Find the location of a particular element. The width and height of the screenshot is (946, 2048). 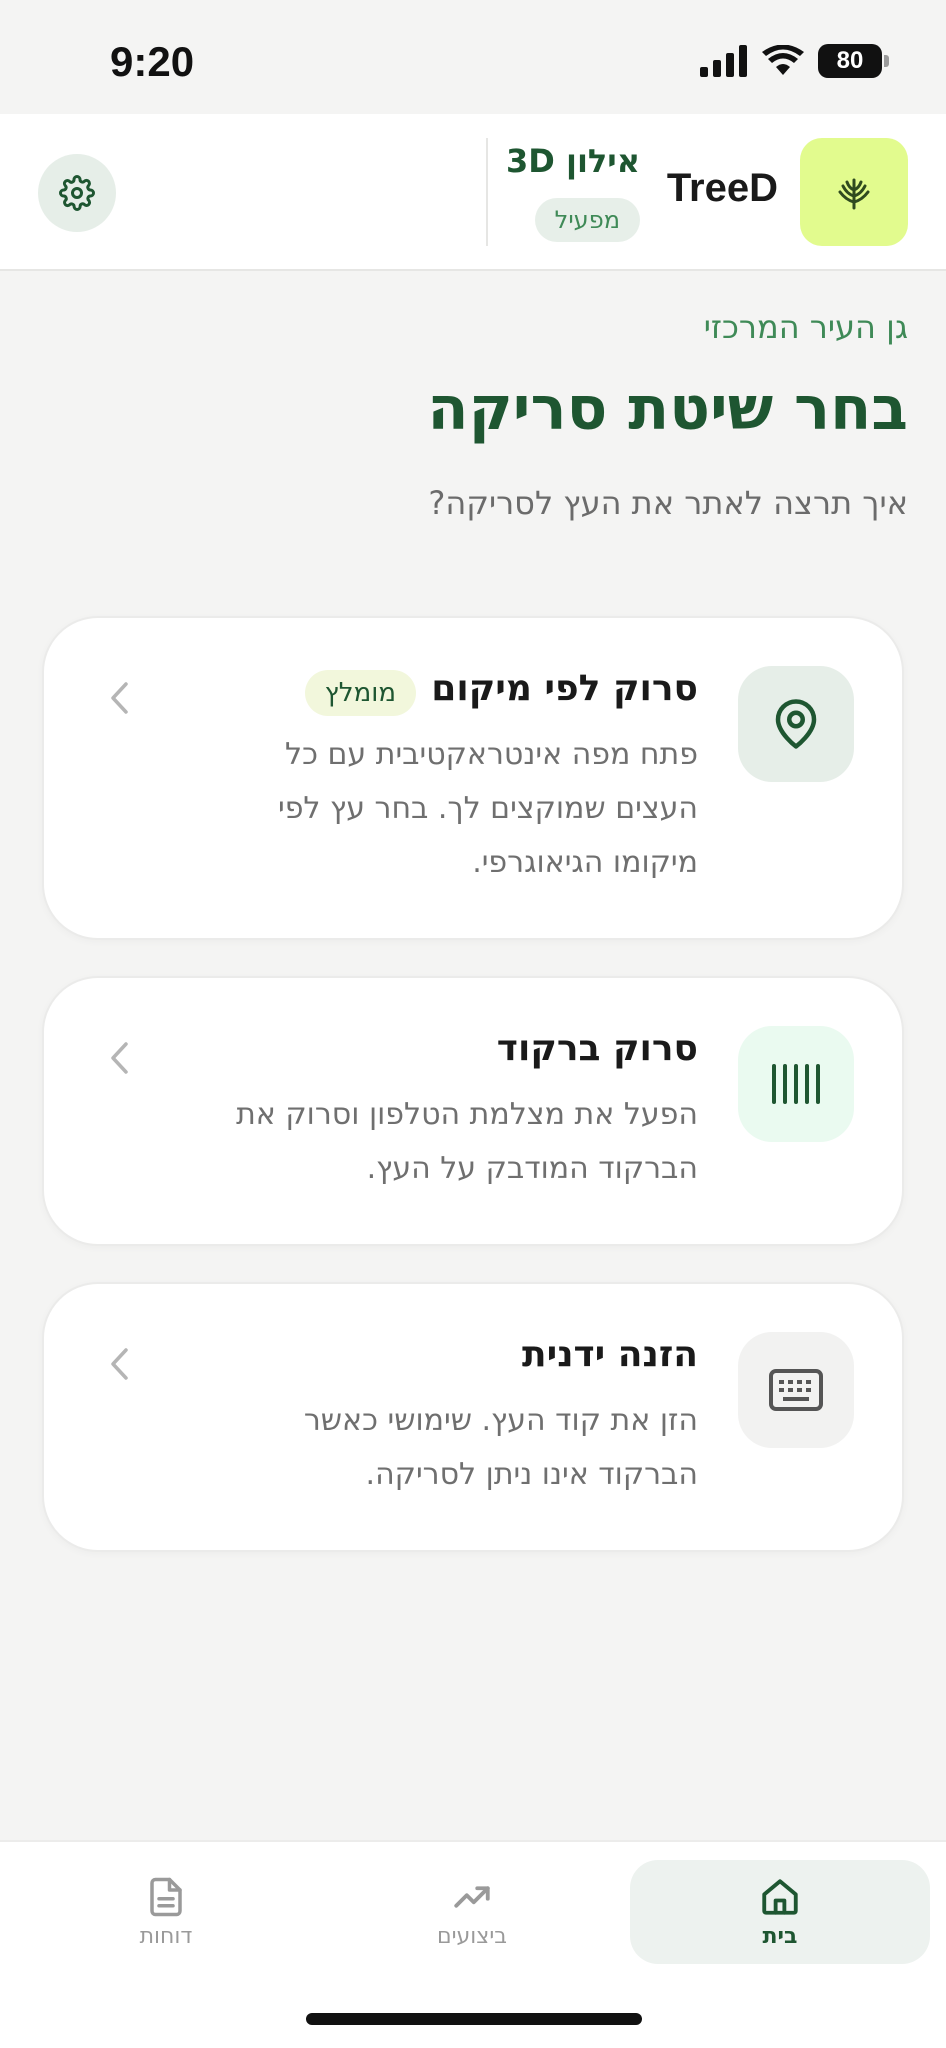

page-subtitle: איך תרצה לאתר את העץ לסריקה? is located at coordinates (668, 503).